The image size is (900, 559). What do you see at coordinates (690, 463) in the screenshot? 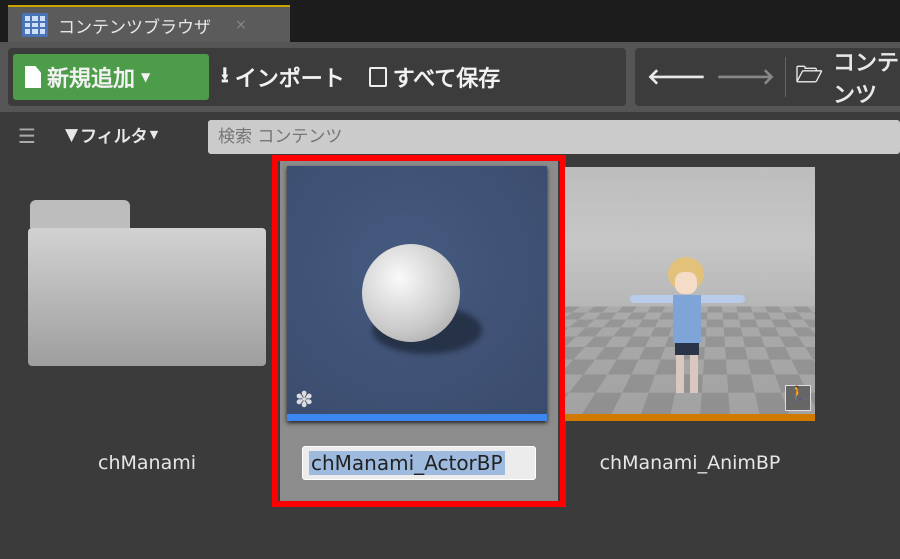
I see `asset-label: chManami_AnimBP` at bounding box center [690, 463].